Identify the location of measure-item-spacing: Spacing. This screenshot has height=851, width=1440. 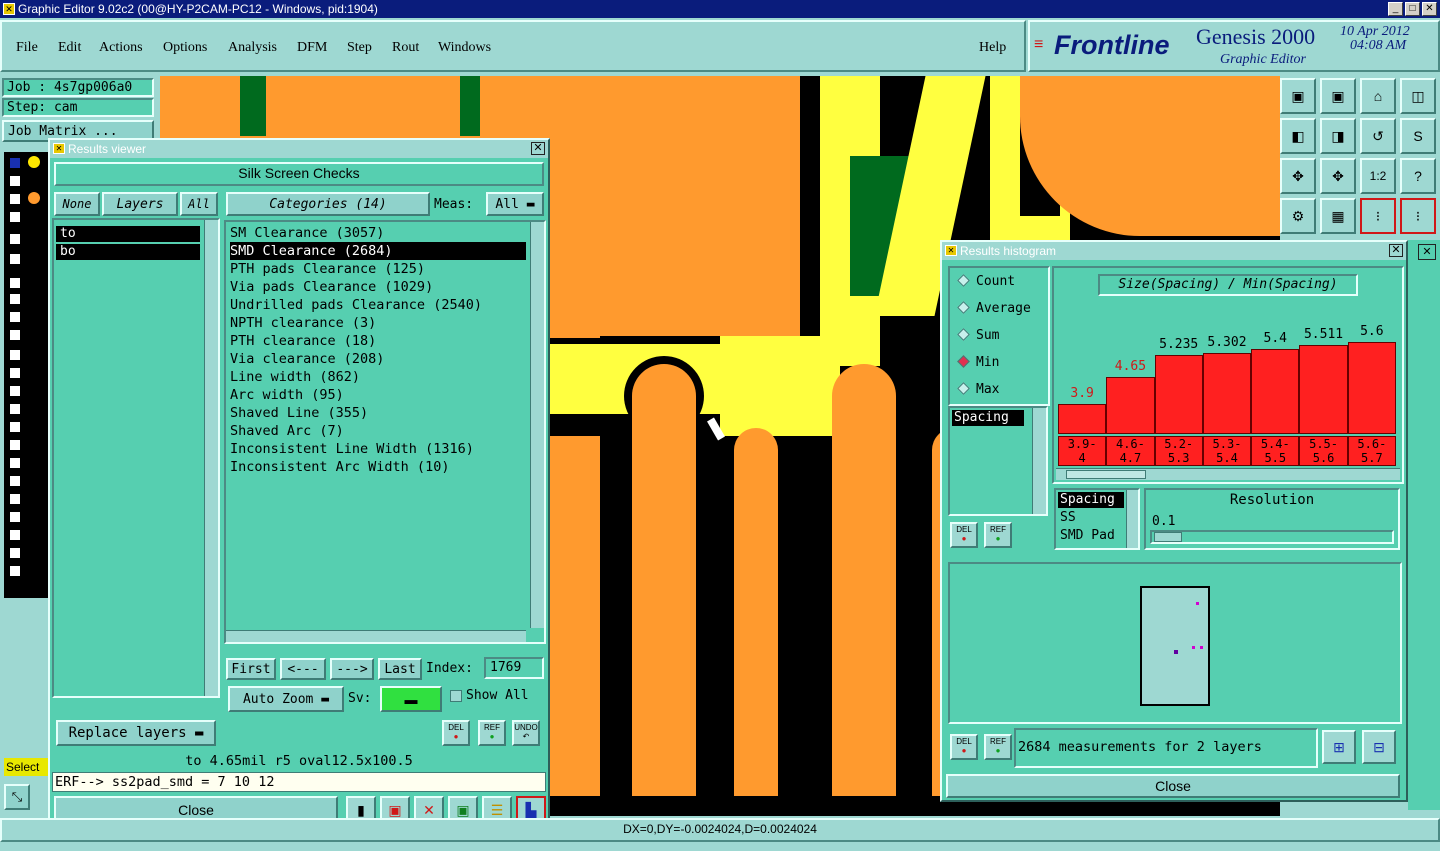
(988, 418).